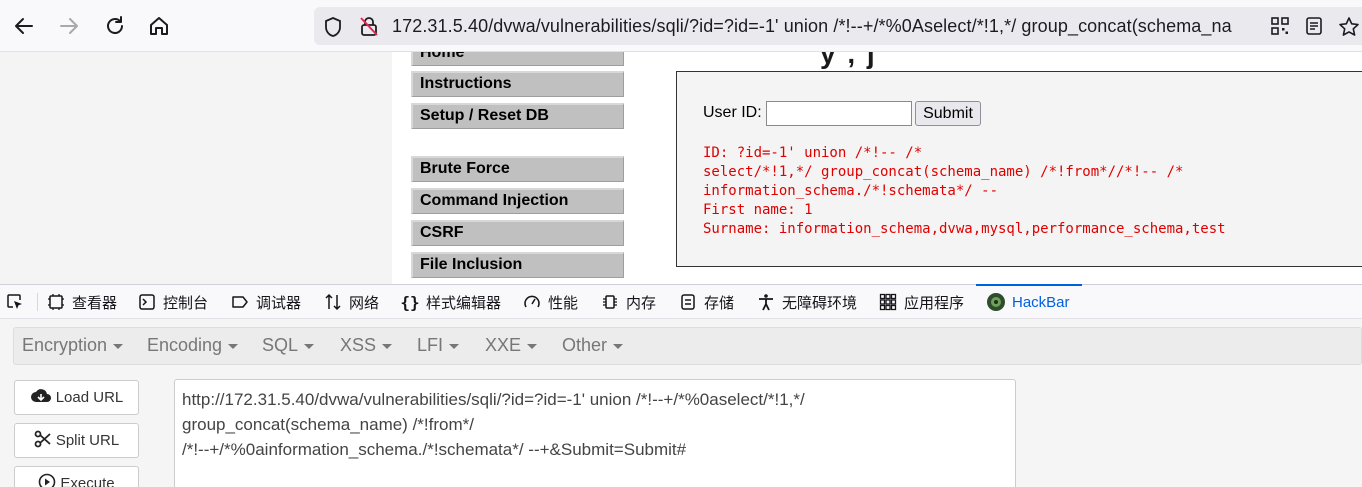  What do you see at coordinates (172, 302) in the screenshot?
I see `tab-console: 控制台` at bounding box center [172, 302].